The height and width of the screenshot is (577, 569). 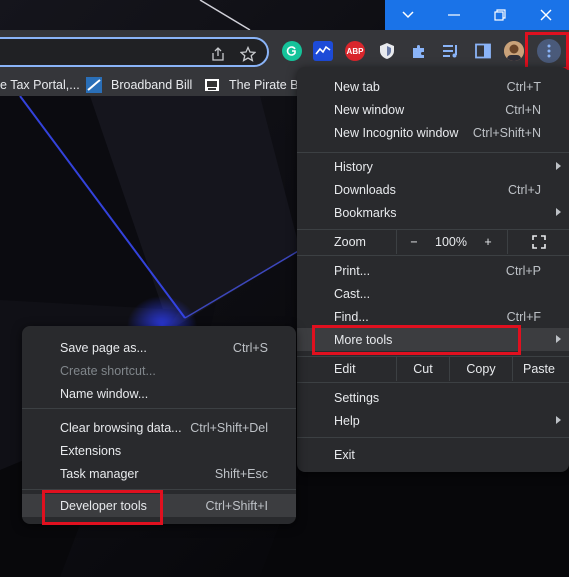 What do you see at coordinates (241, 473) in the screenshot?
I see `menu-shortcut: Shift+Esc` at bounding box center [241, 473].